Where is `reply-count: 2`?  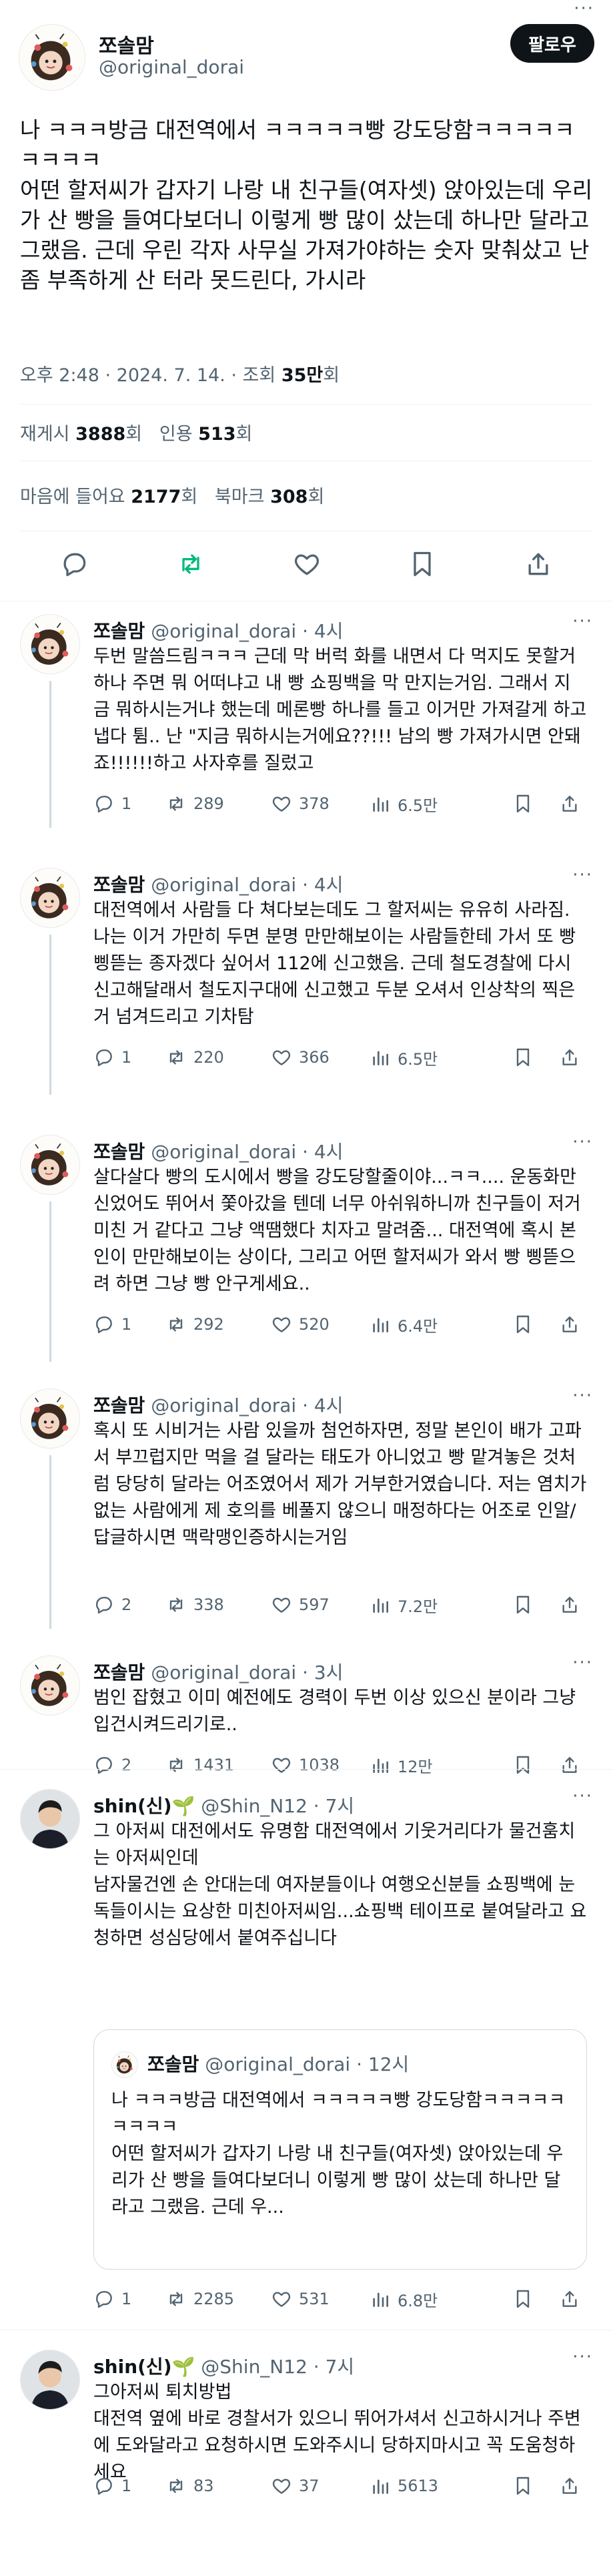 reply-count: 2 is located at coordinates (126, 1765).